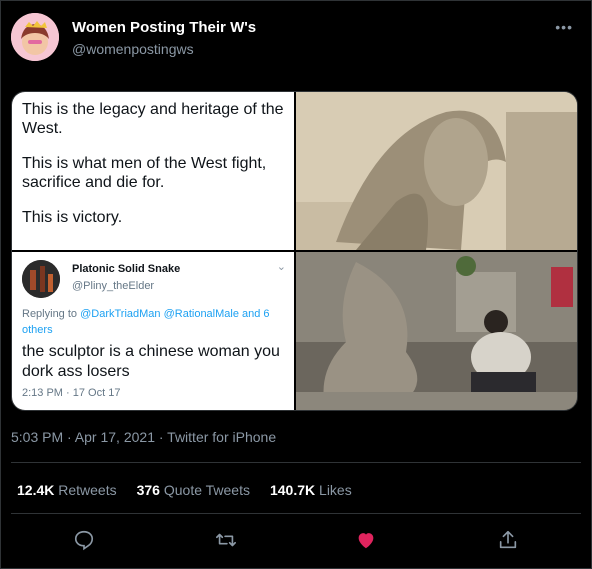 This screenshot has height=569, width=592. What do you see at coordinates (509, 541) in the screenshot?
I see `share-icon` at bounding box center [509, 541].